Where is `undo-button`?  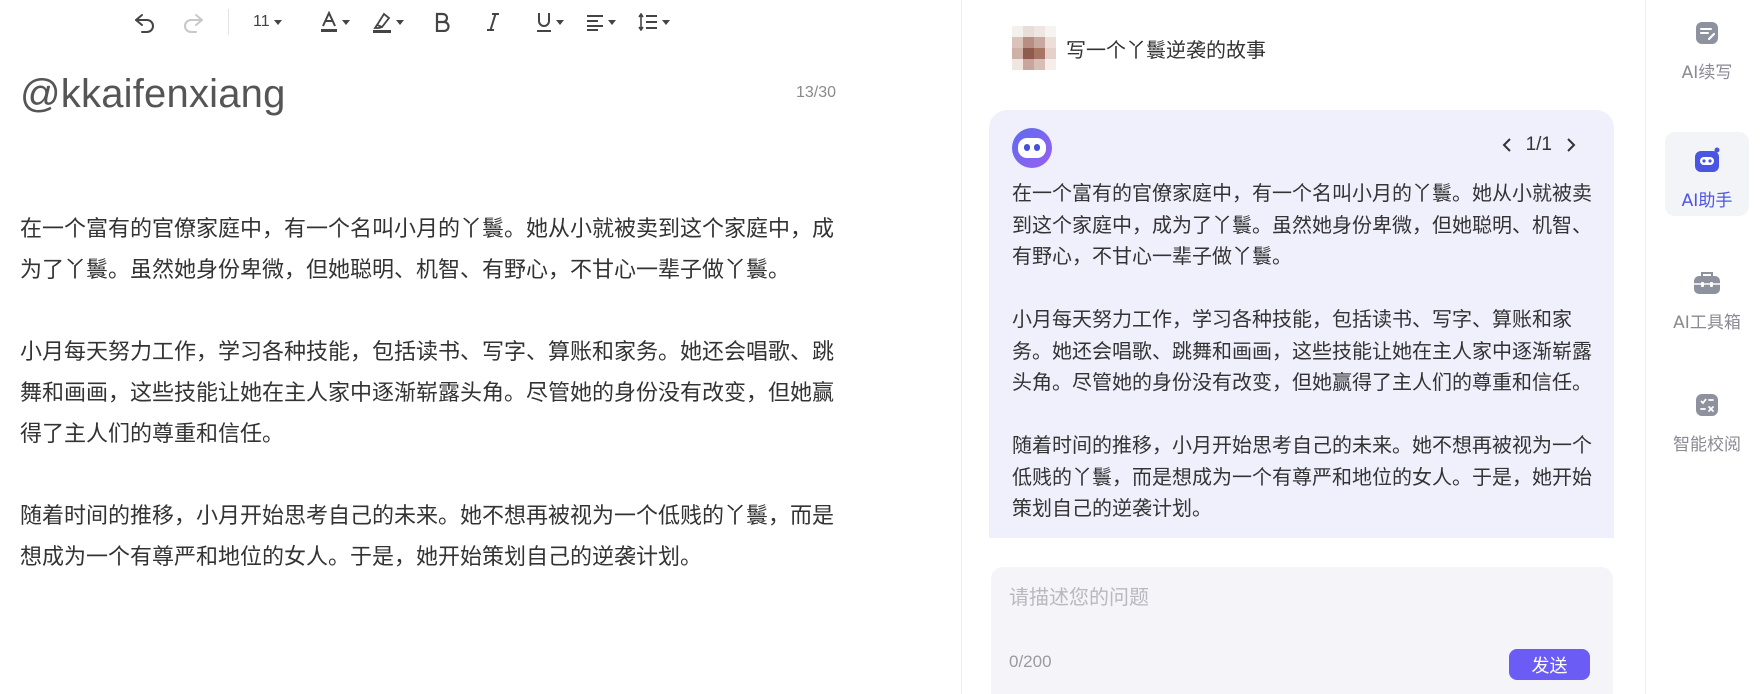 undo-button is located at coordinates (145, 22).